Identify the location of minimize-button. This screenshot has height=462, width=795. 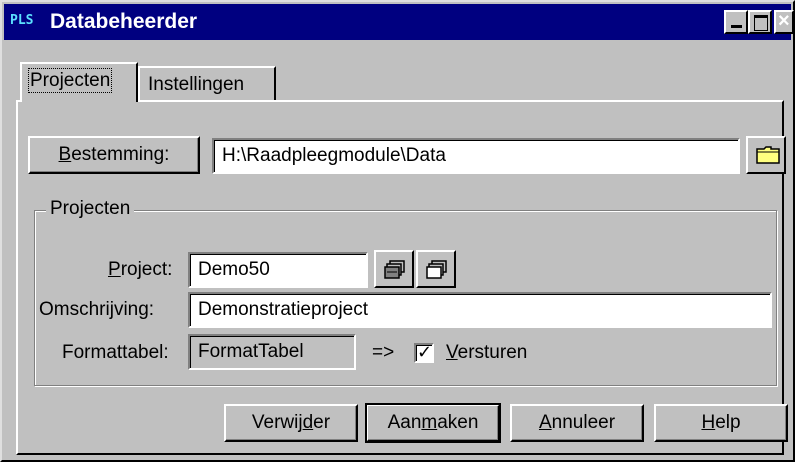
(736, 22).